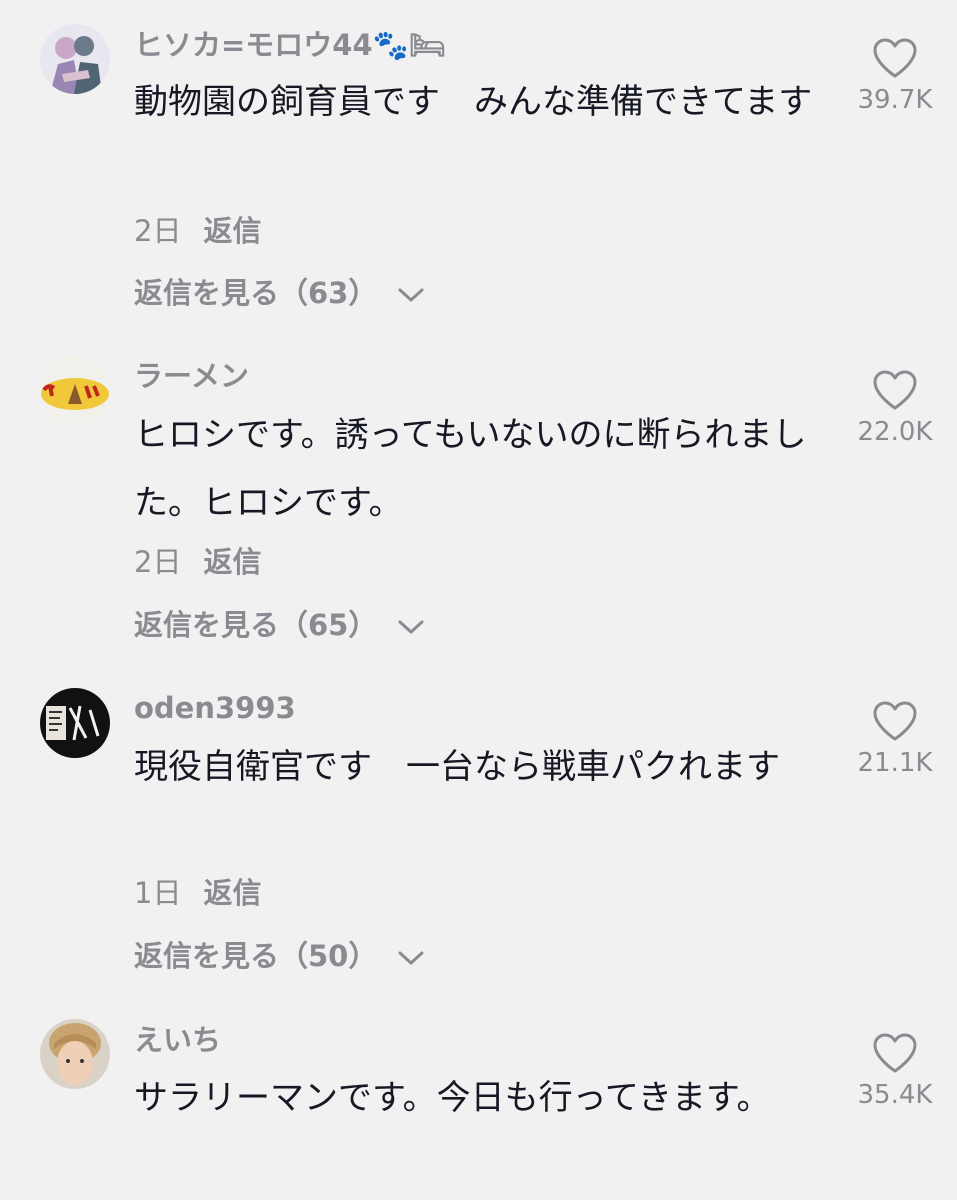 This screenshot has height=1200, width=957. I want to click on view-replies-label: 返信を見る（50）, so click(256, 956).